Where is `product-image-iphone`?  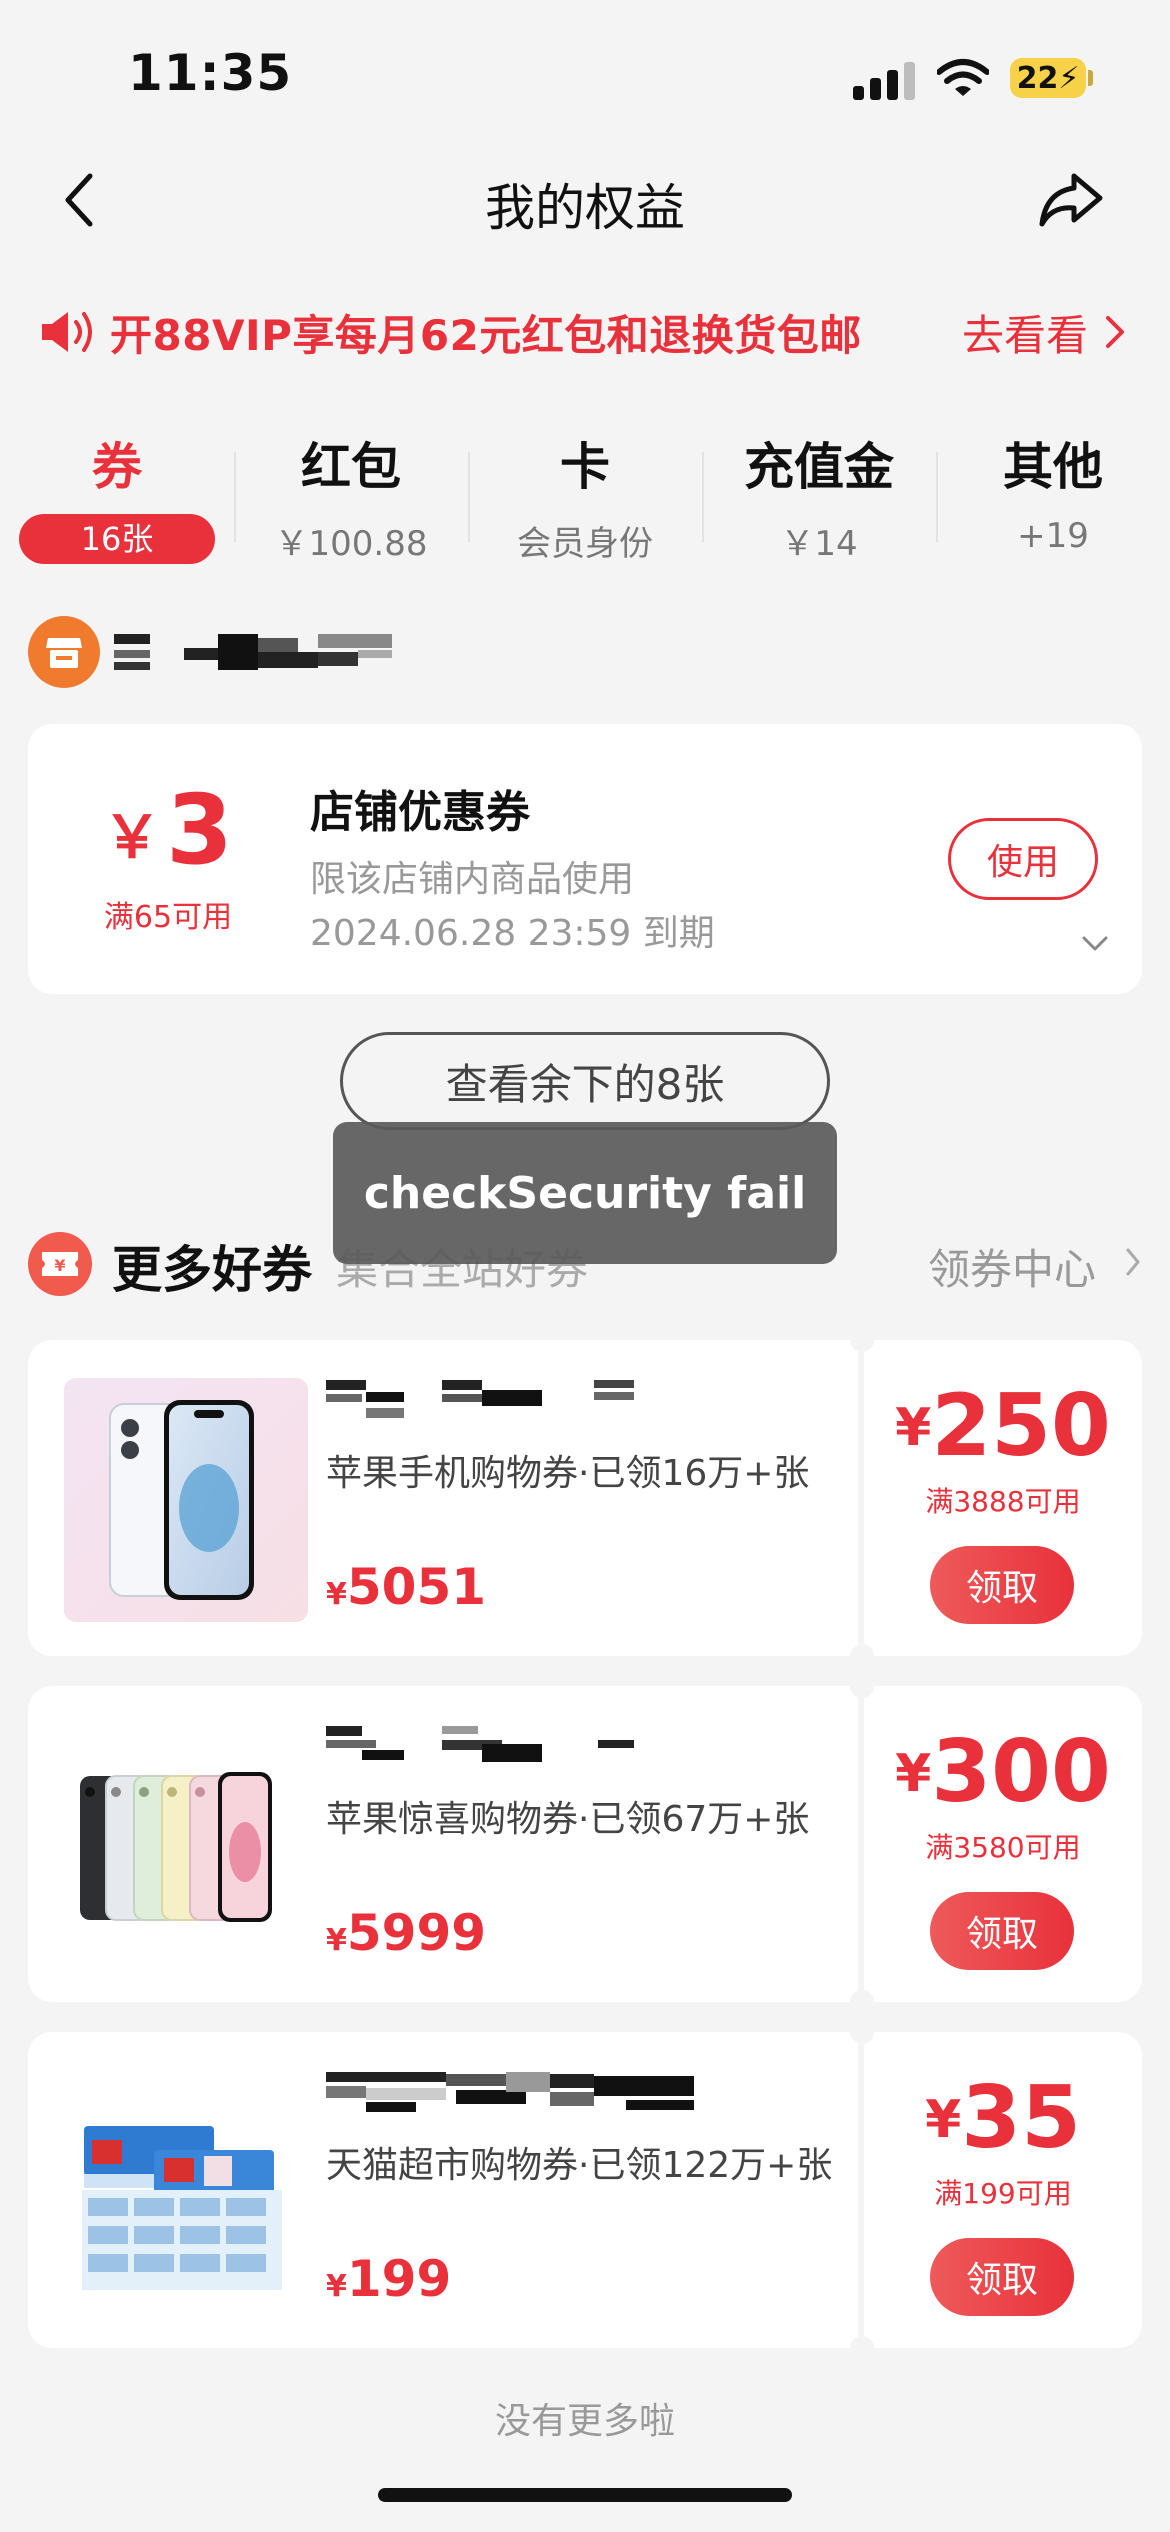
product-image-iphone is located at coordinates (186, 1500).